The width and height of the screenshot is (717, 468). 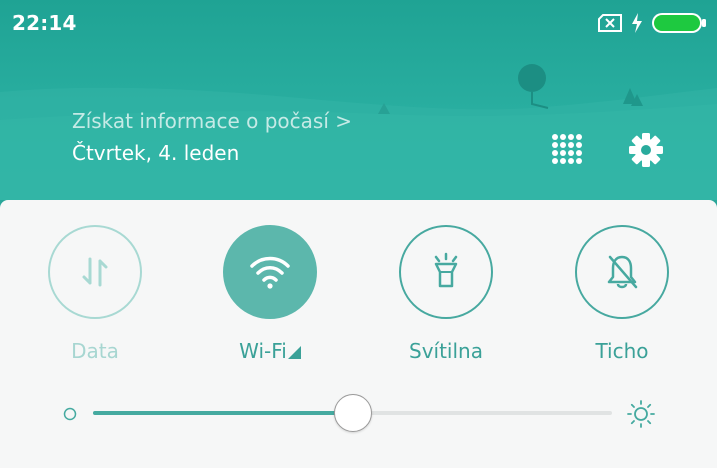 I want to click on status-icons, so click(x=652, y=23).